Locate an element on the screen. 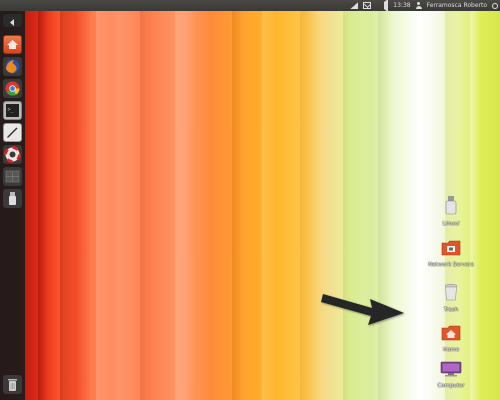 The height and width of the screenshot is (400, 500). user-icon is located at coordinates (418, 5).